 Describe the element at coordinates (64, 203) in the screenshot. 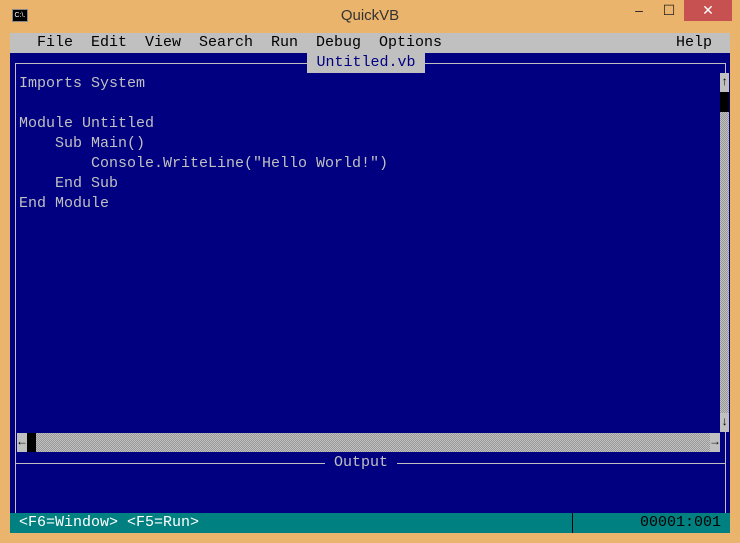

I see `code-line: End Module` at that location.